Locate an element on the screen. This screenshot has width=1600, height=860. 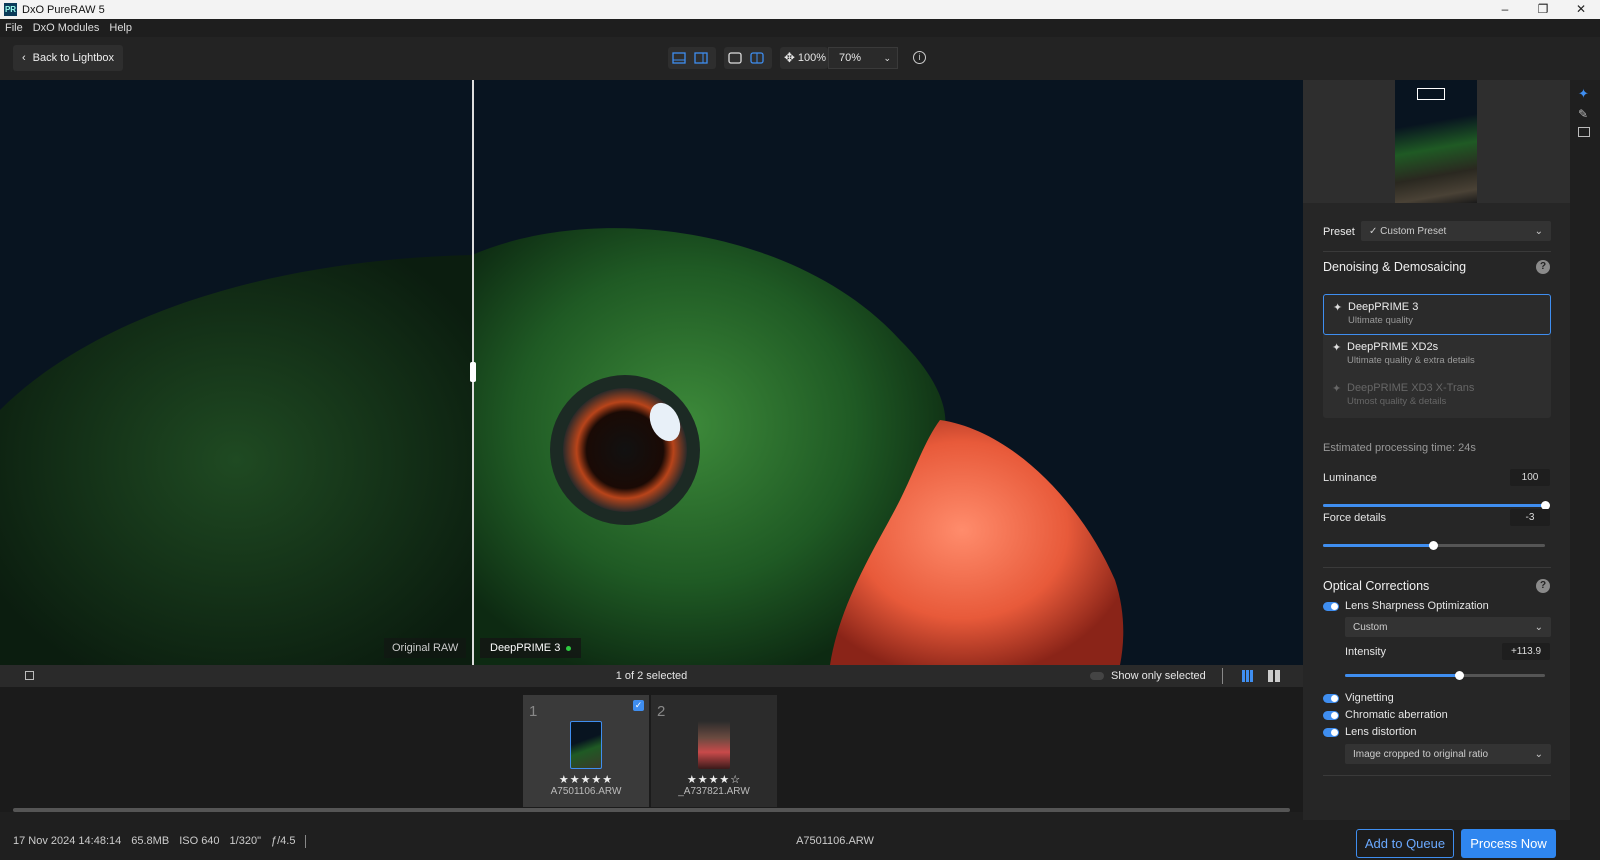
vignetting-toggle is located at coordinates (1331, 698).